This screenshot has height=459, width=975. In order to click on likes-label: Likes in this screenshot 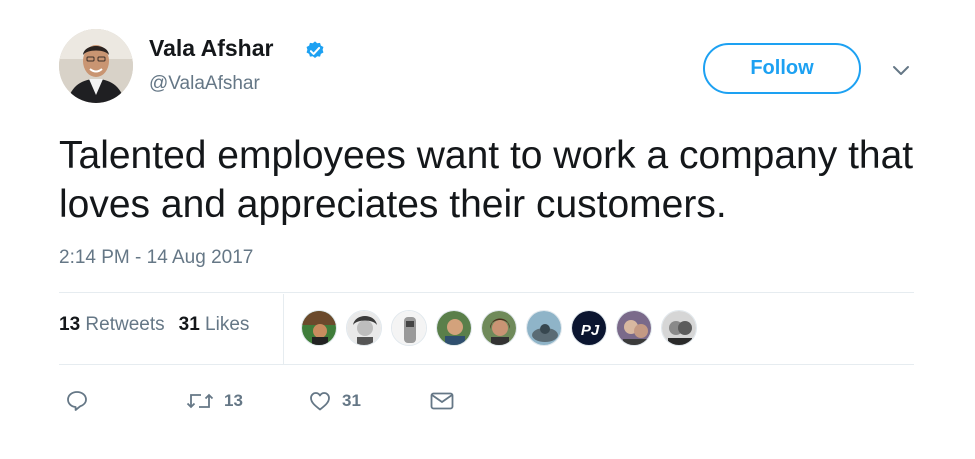, I will do `click(227, 324)`.